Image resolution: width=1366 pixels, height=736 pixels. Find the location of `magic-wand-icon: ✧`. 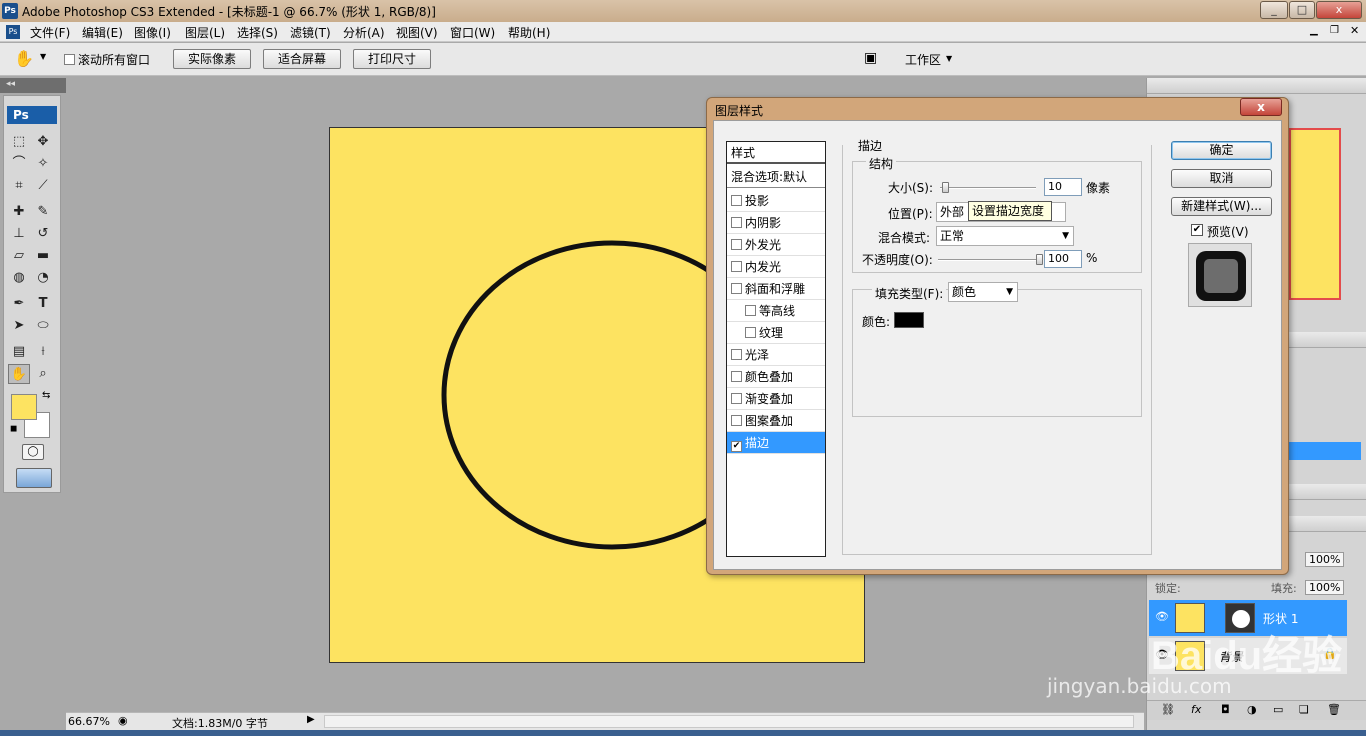

magic-wand-icon: ✧ is located at coordinates (43, 164).